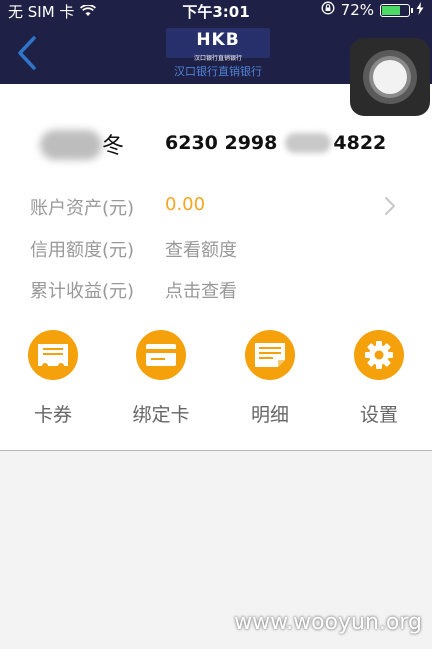 The image size is (432, 649). What do you see at coordinates (53, 355) in the screenshot?
I see `coupon-icon` at bounding box center [53, 355].